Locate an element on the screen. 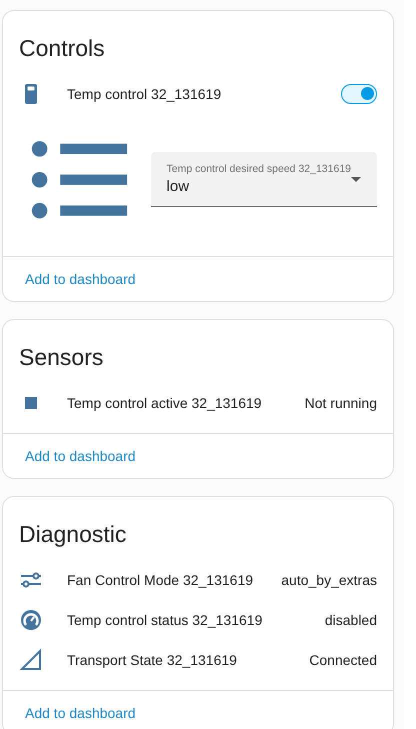 The width and height of the screenshot is (416, 729). entity-name: Temp control 32_131619 is located at coordinates (144, 94).